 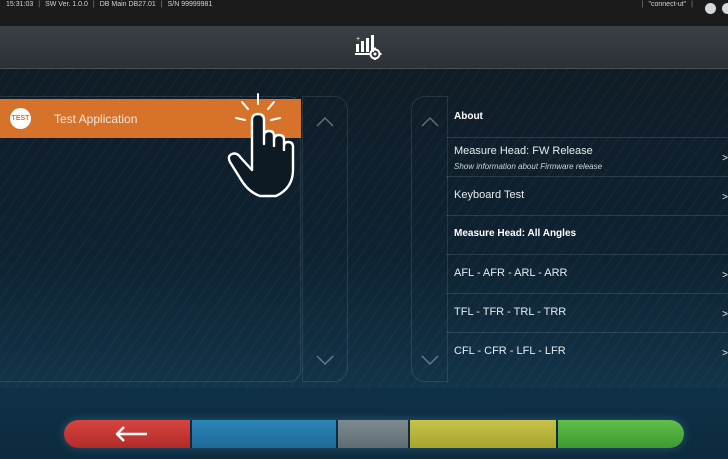 I want to click on function-button-blue, so click(x=264, y=434).